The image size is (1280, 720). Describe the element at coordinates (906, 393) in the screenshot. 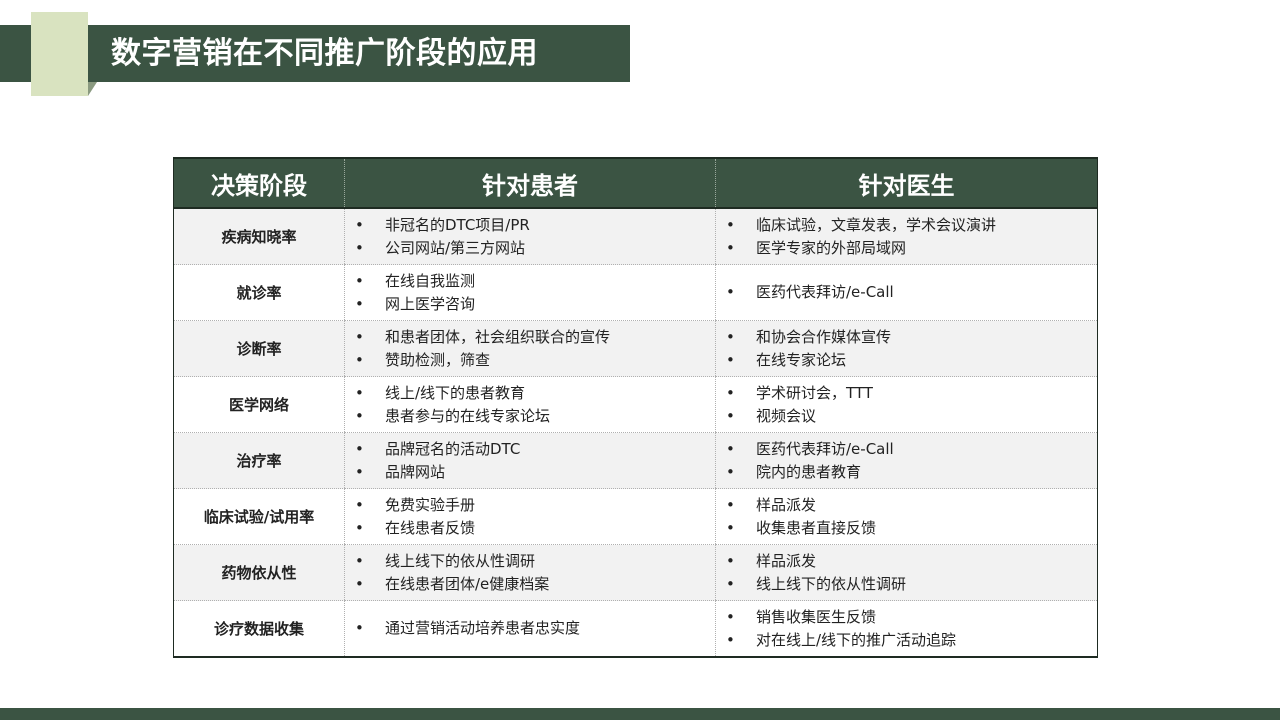

I see `list-item: • 学术研讨会，TTT` at that location.